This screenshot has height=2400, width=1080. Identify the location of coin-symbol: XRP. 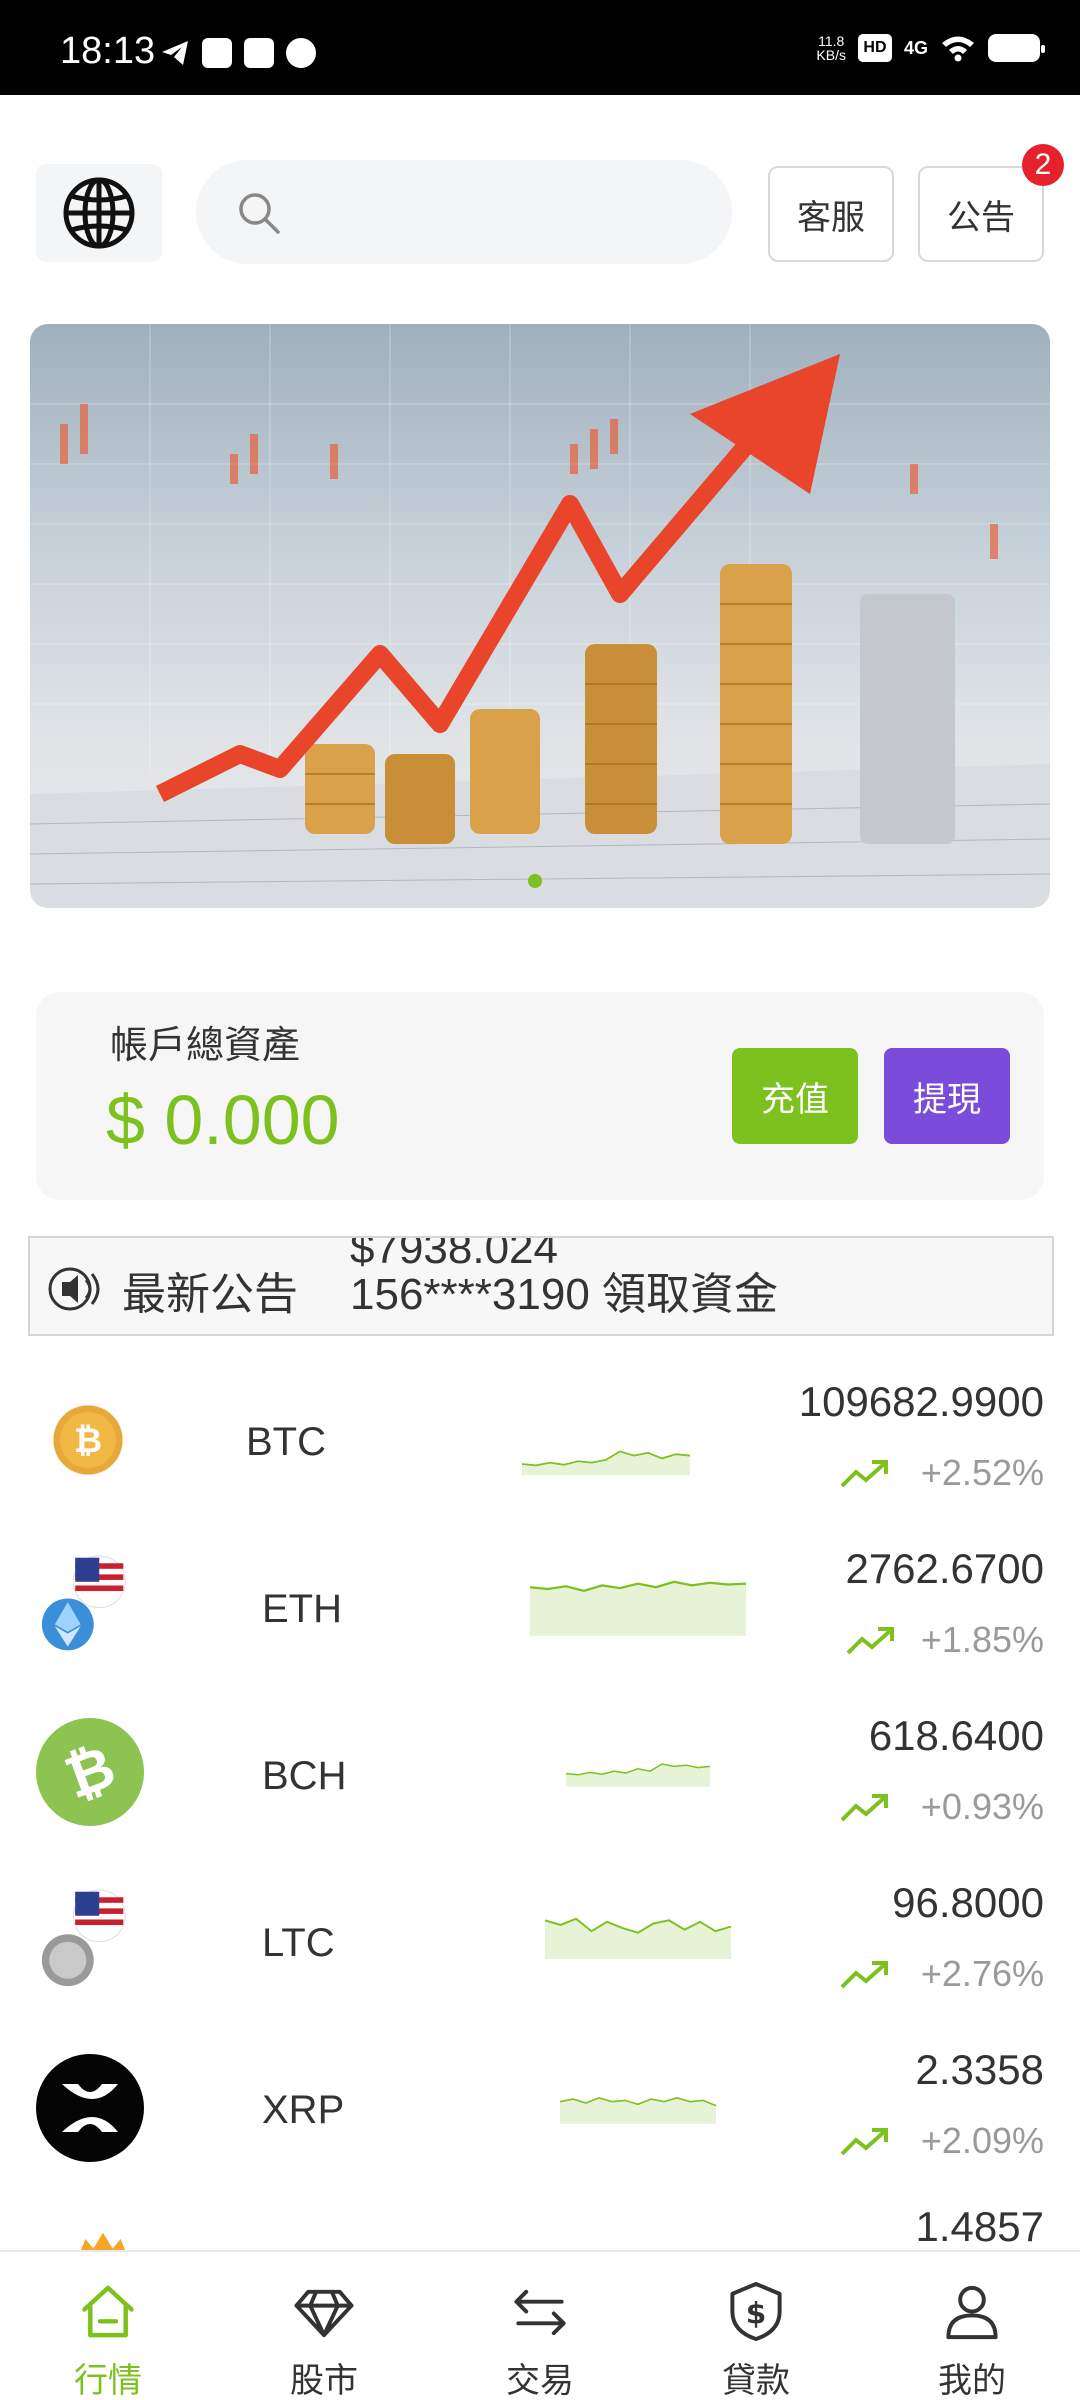
(303, 2110).